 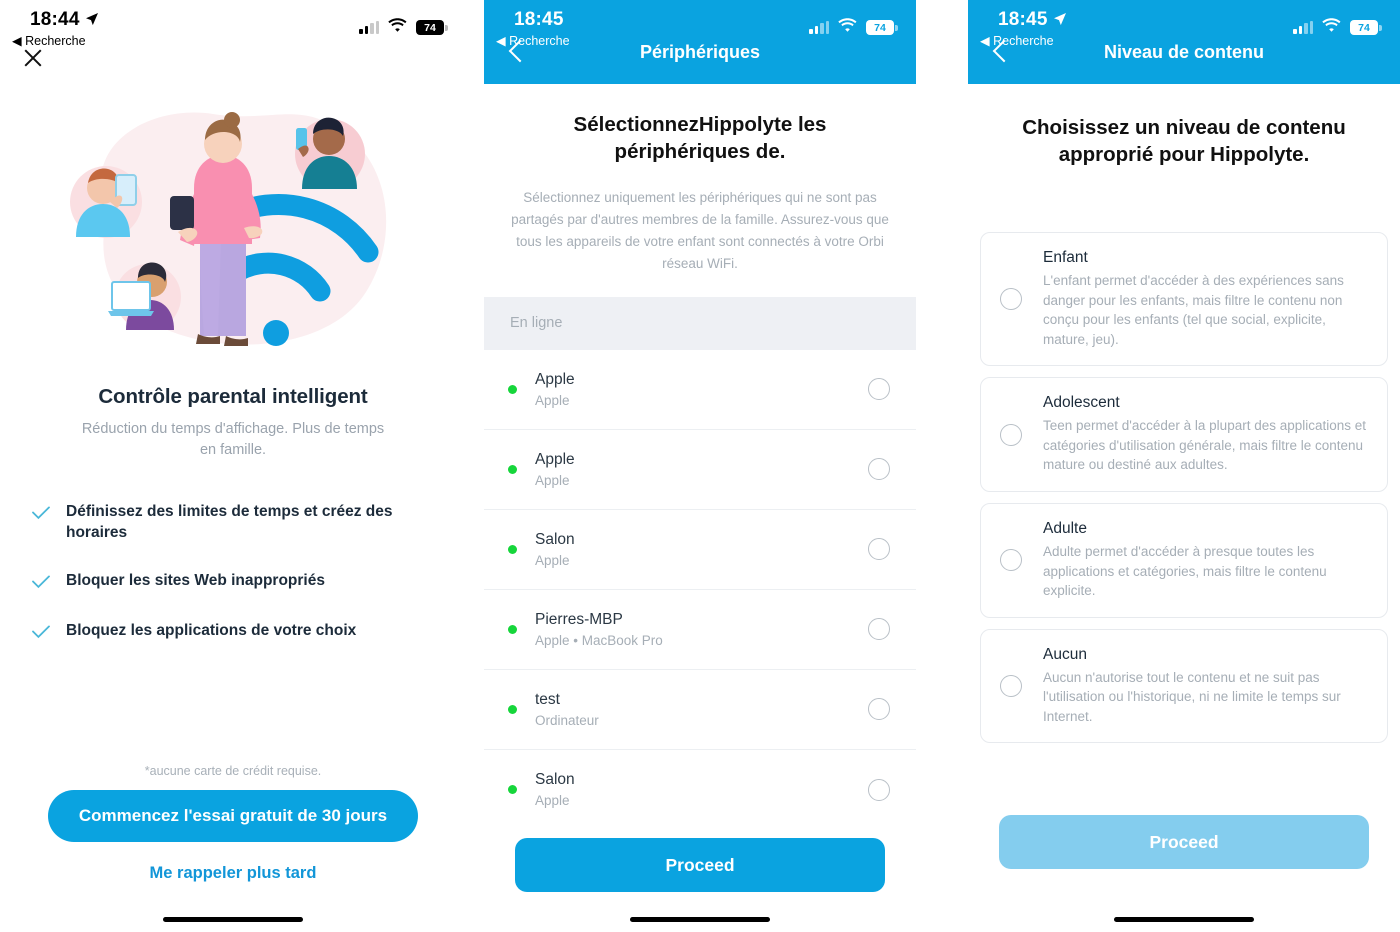 What do you see at coordinates (33, 58) in the screenshot?
I see `close-icon` at bounding box center [33, 58].